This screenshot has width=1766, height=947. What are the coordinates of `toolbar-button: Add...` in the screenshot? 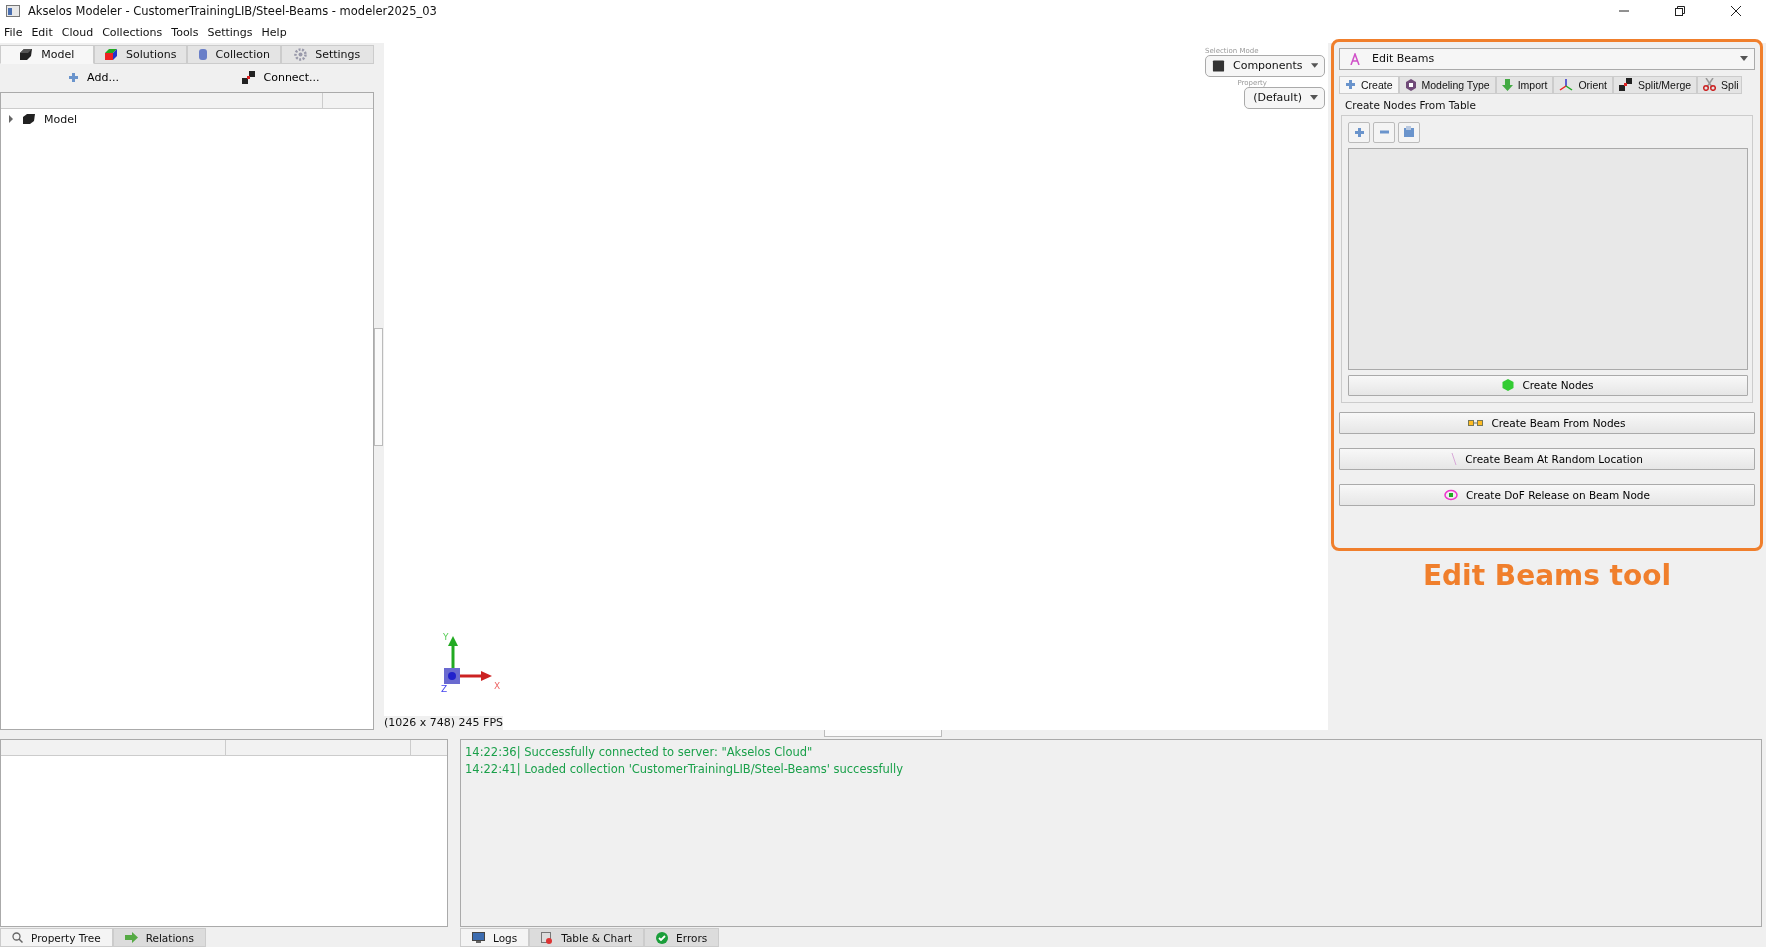 It's located at (93, 77).